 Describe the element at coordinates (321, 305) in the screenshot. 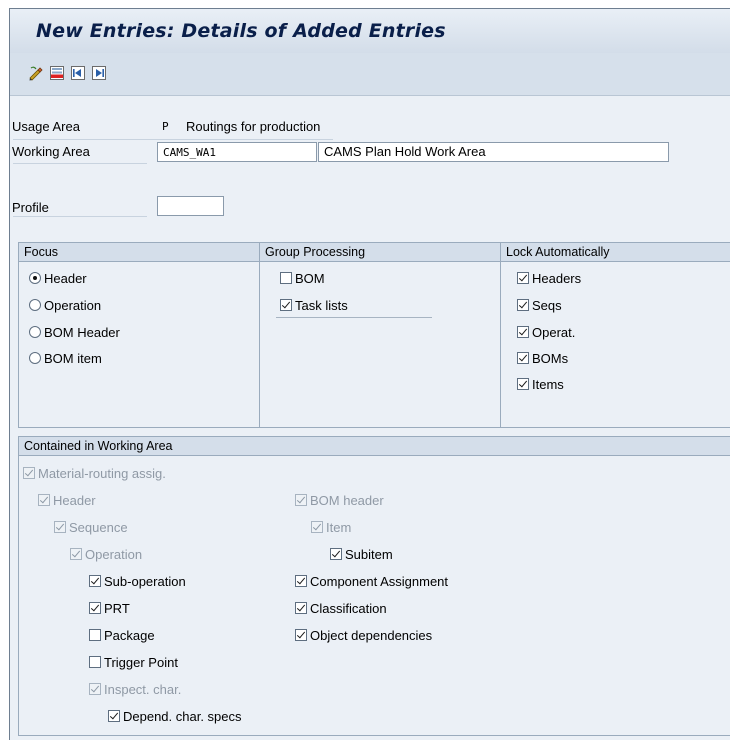

I see `checkbox-label: Task lists` at that location.